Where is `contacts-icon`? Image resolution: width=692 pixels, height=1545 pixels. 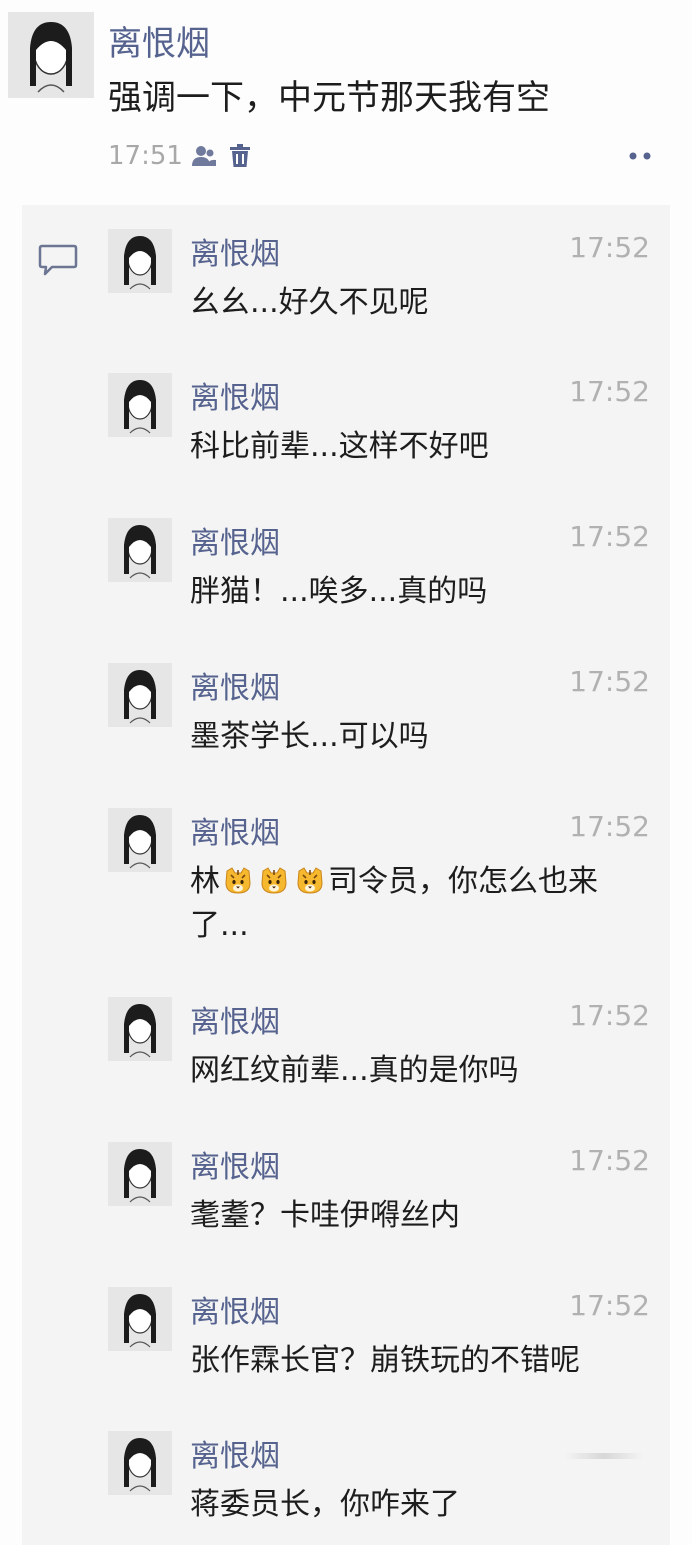 contacts-icon is located at coordinates (204, 156).